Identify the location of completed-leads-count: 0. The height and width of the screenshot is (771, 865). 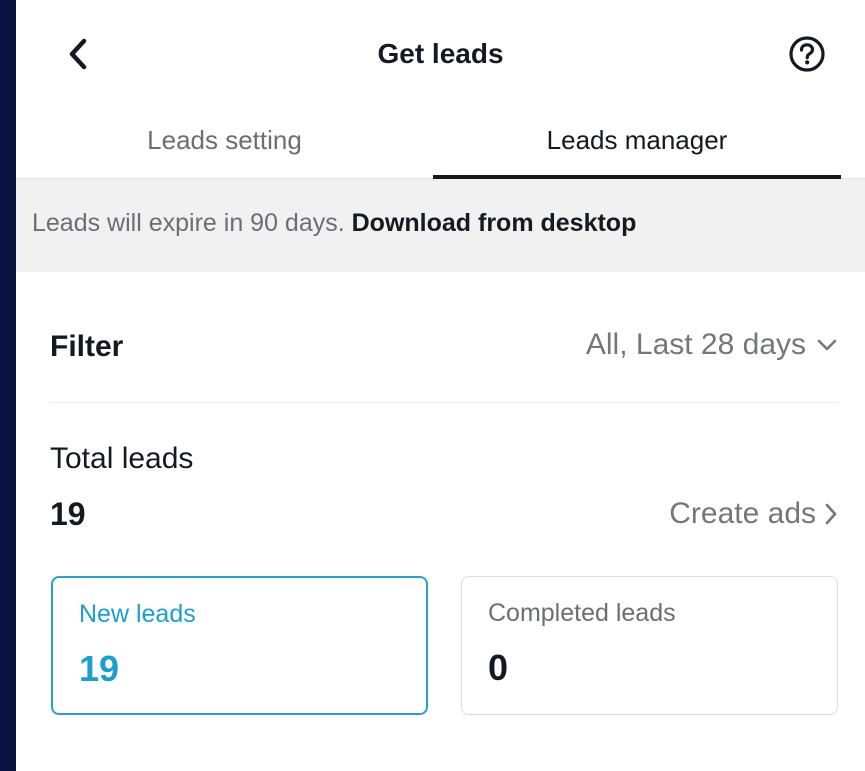
(498, 667).